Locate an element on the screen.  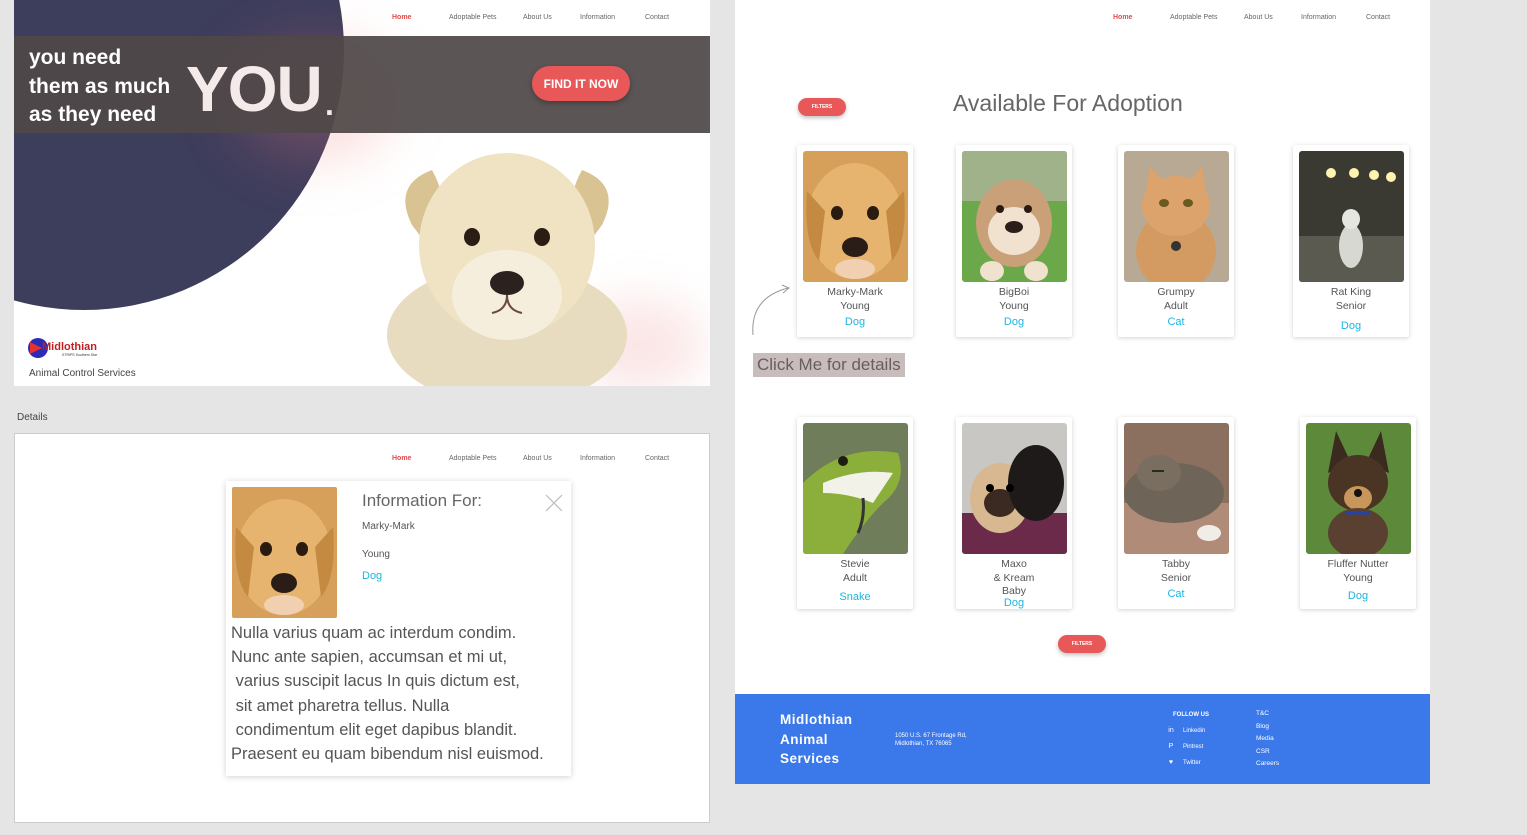
tagline-line: you need is located at coordinates (75, 57).